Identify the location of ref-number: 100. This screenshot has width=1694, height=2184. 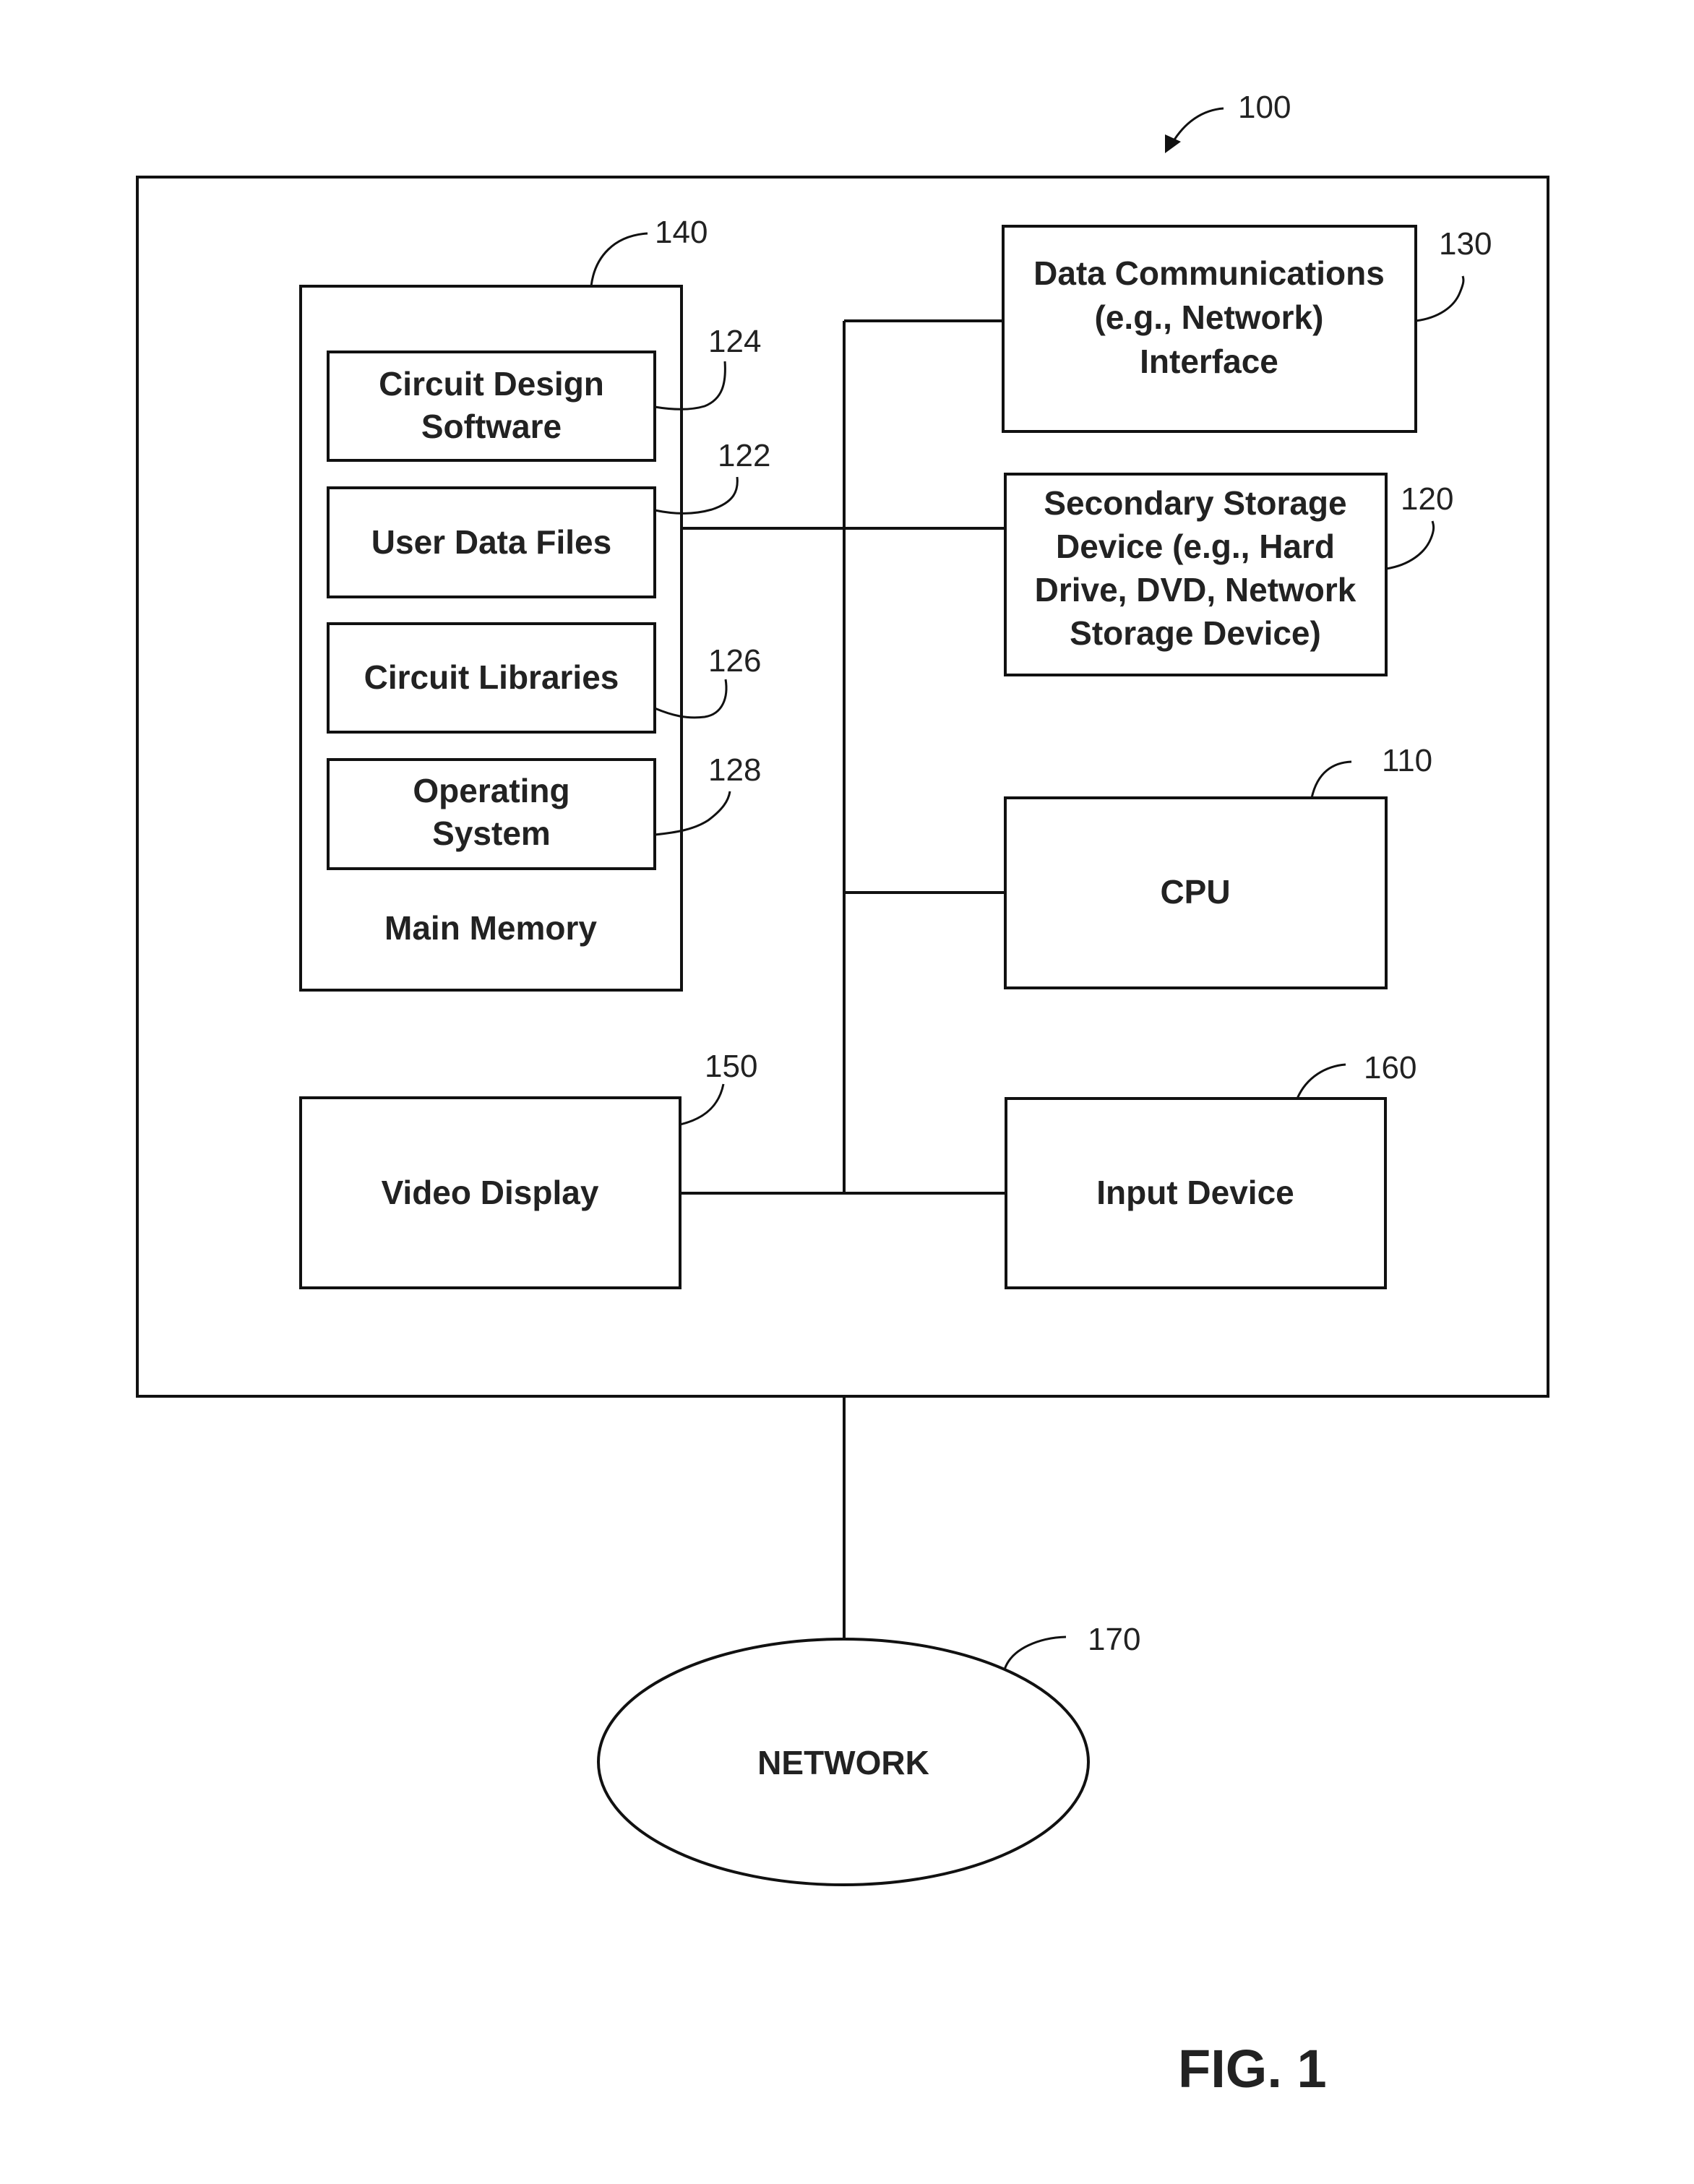
(1264, 107).